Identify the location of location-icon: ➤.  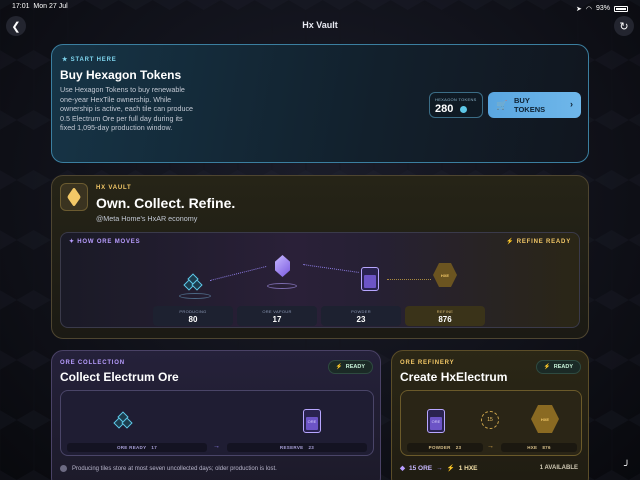
(579, 9).